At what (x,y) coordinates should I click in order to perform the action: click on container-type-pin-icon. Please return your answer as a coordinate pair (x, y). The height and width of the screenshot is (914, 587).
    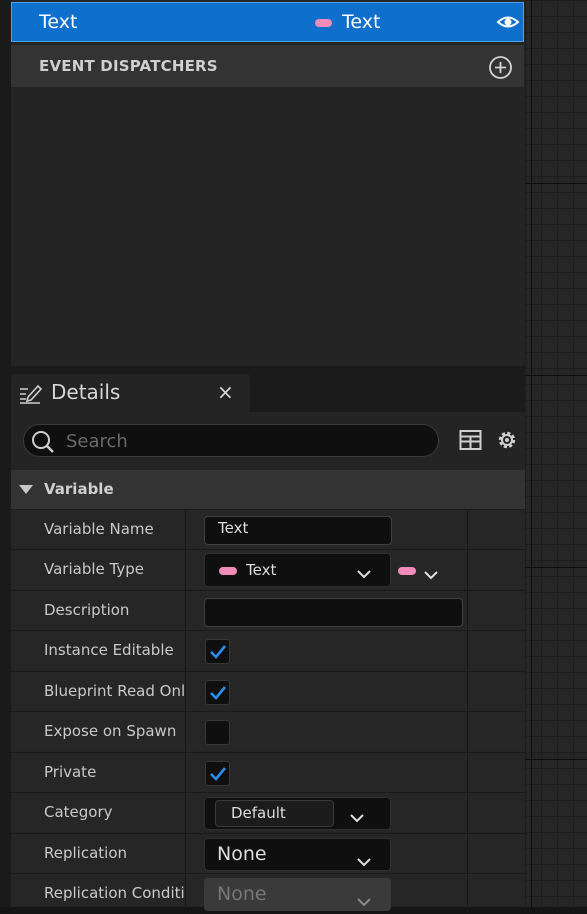
    Looking at the image, I should click on (407, 571).